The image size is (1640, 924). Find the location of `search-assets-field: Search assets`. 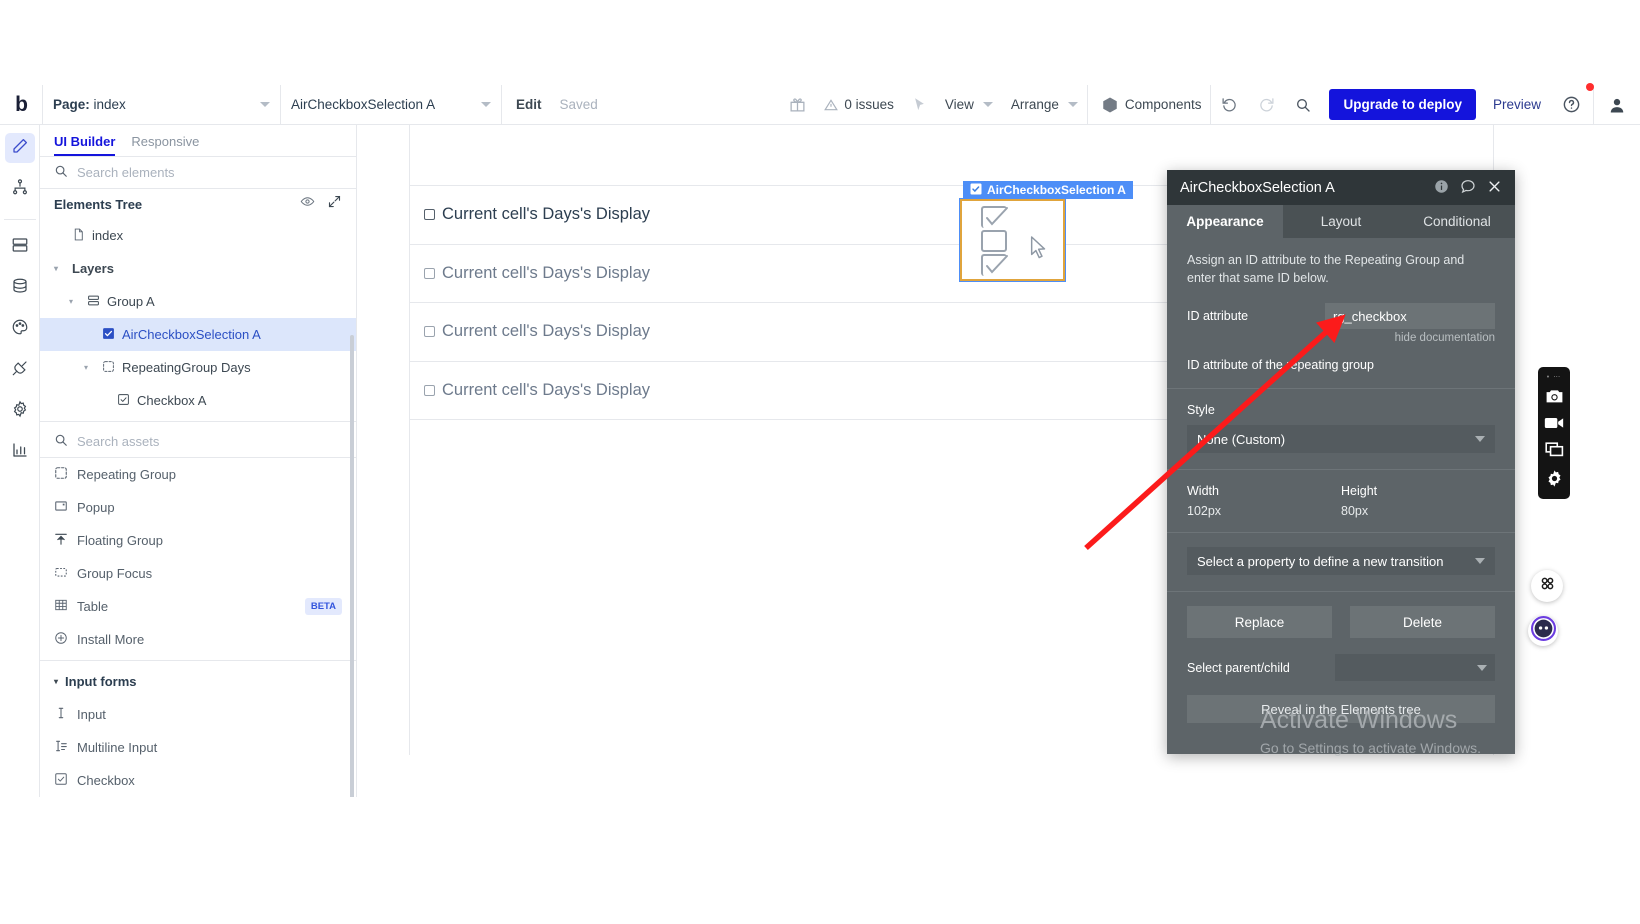

search-assets-field: Search assets is located at coordinates (198, 442).